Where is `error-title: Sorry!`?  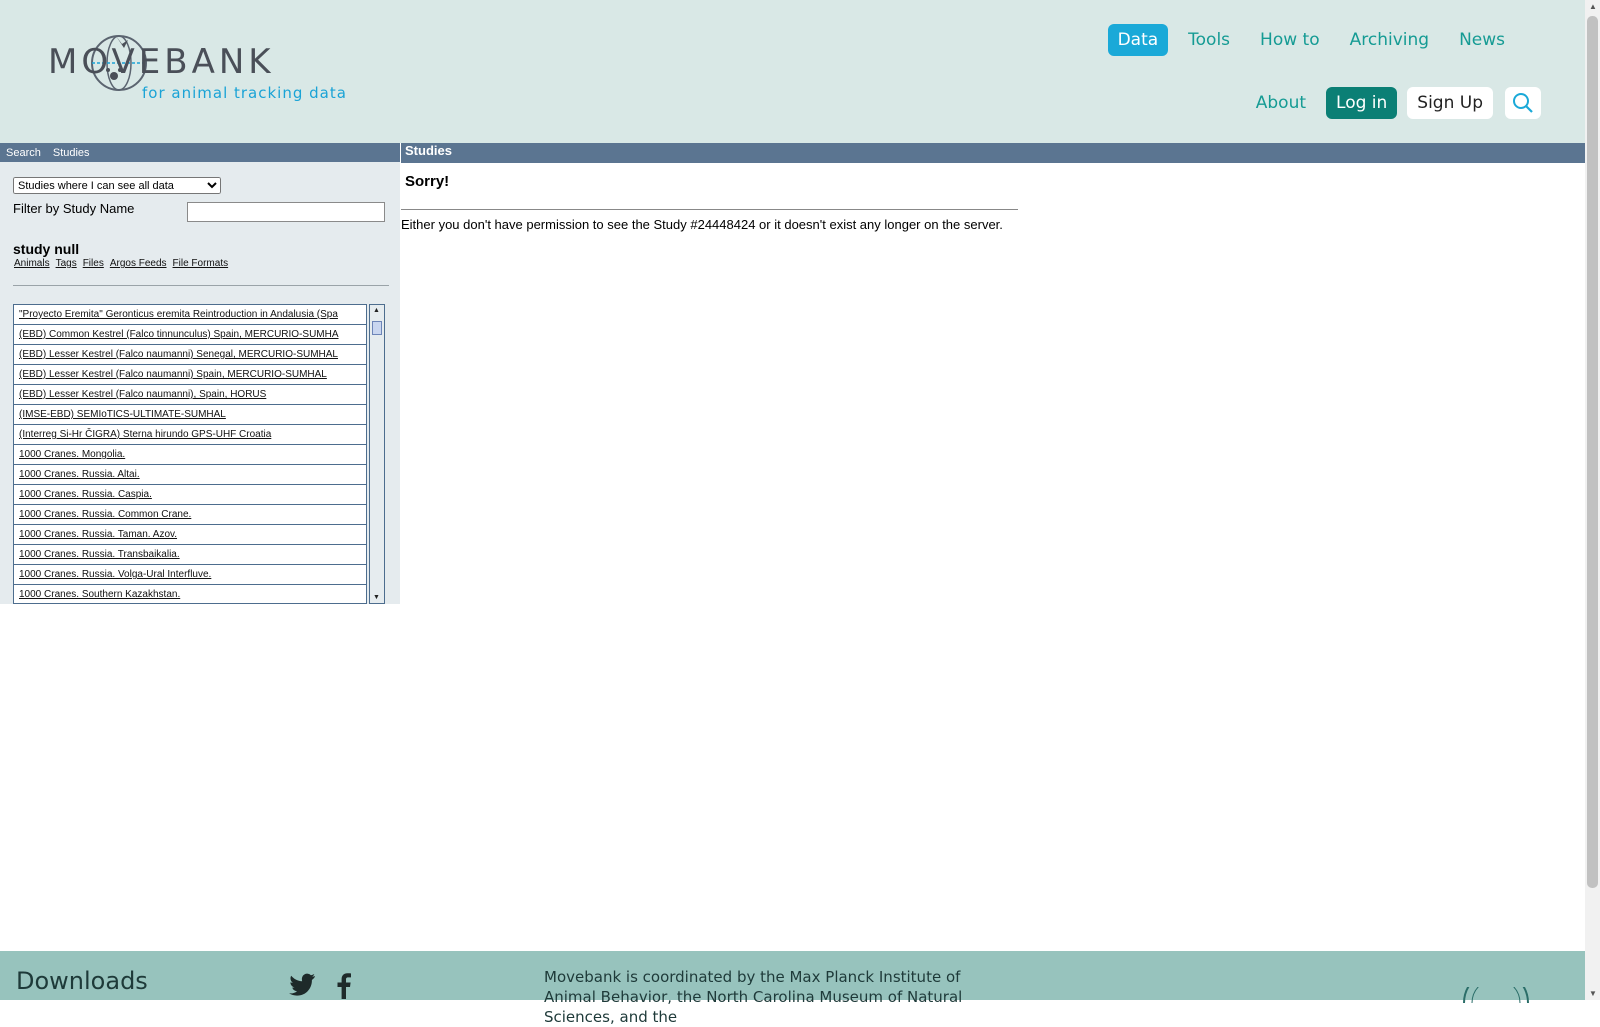 error-title: Sorry! is located at coordinates (427, 181).